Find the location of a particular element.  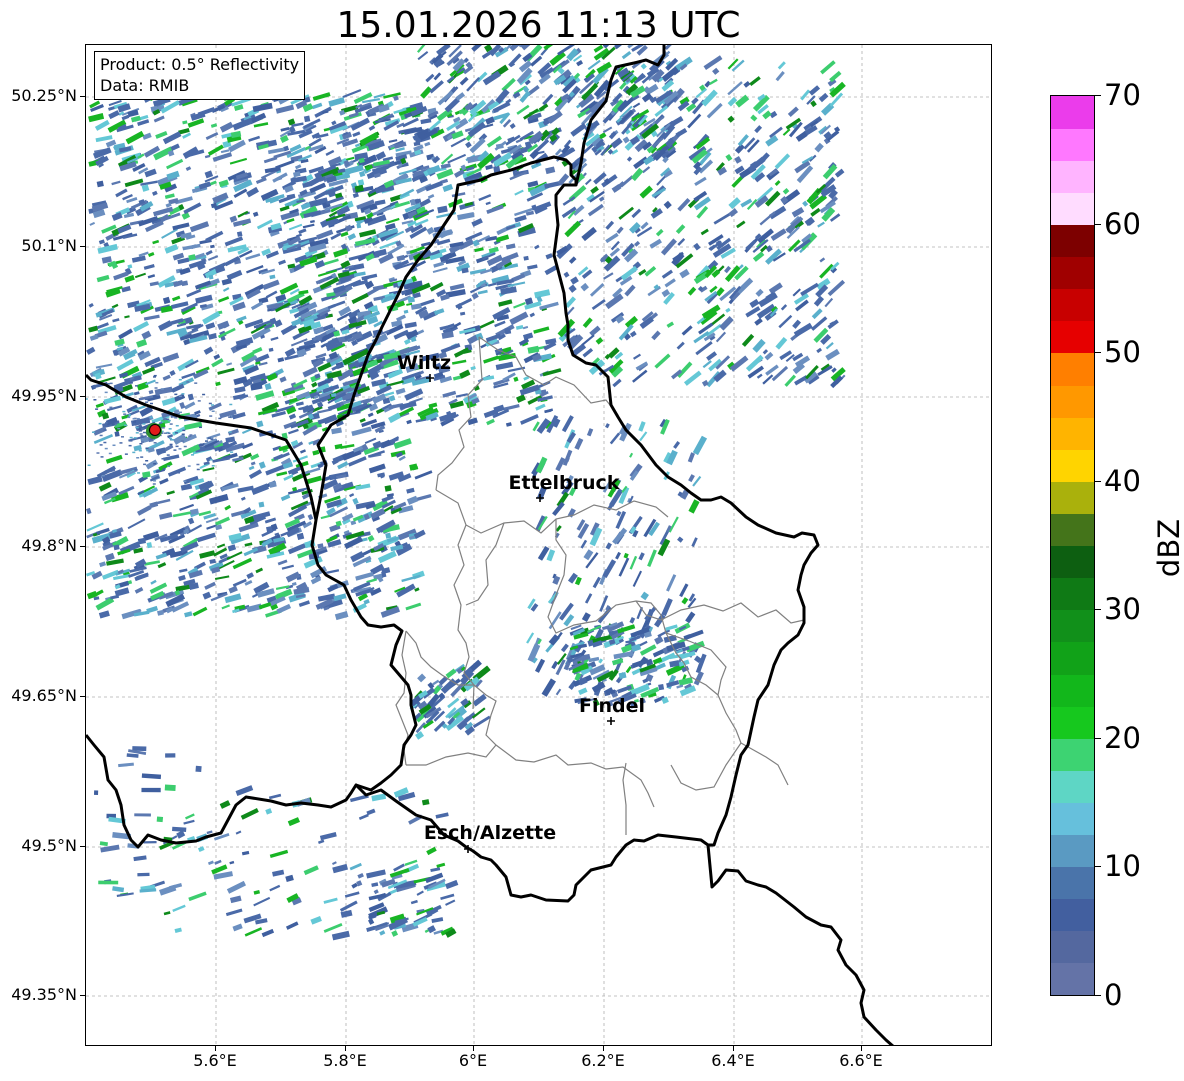

product-label: Product: 0.5° Reflectivity is located at coordinates (200, 64).